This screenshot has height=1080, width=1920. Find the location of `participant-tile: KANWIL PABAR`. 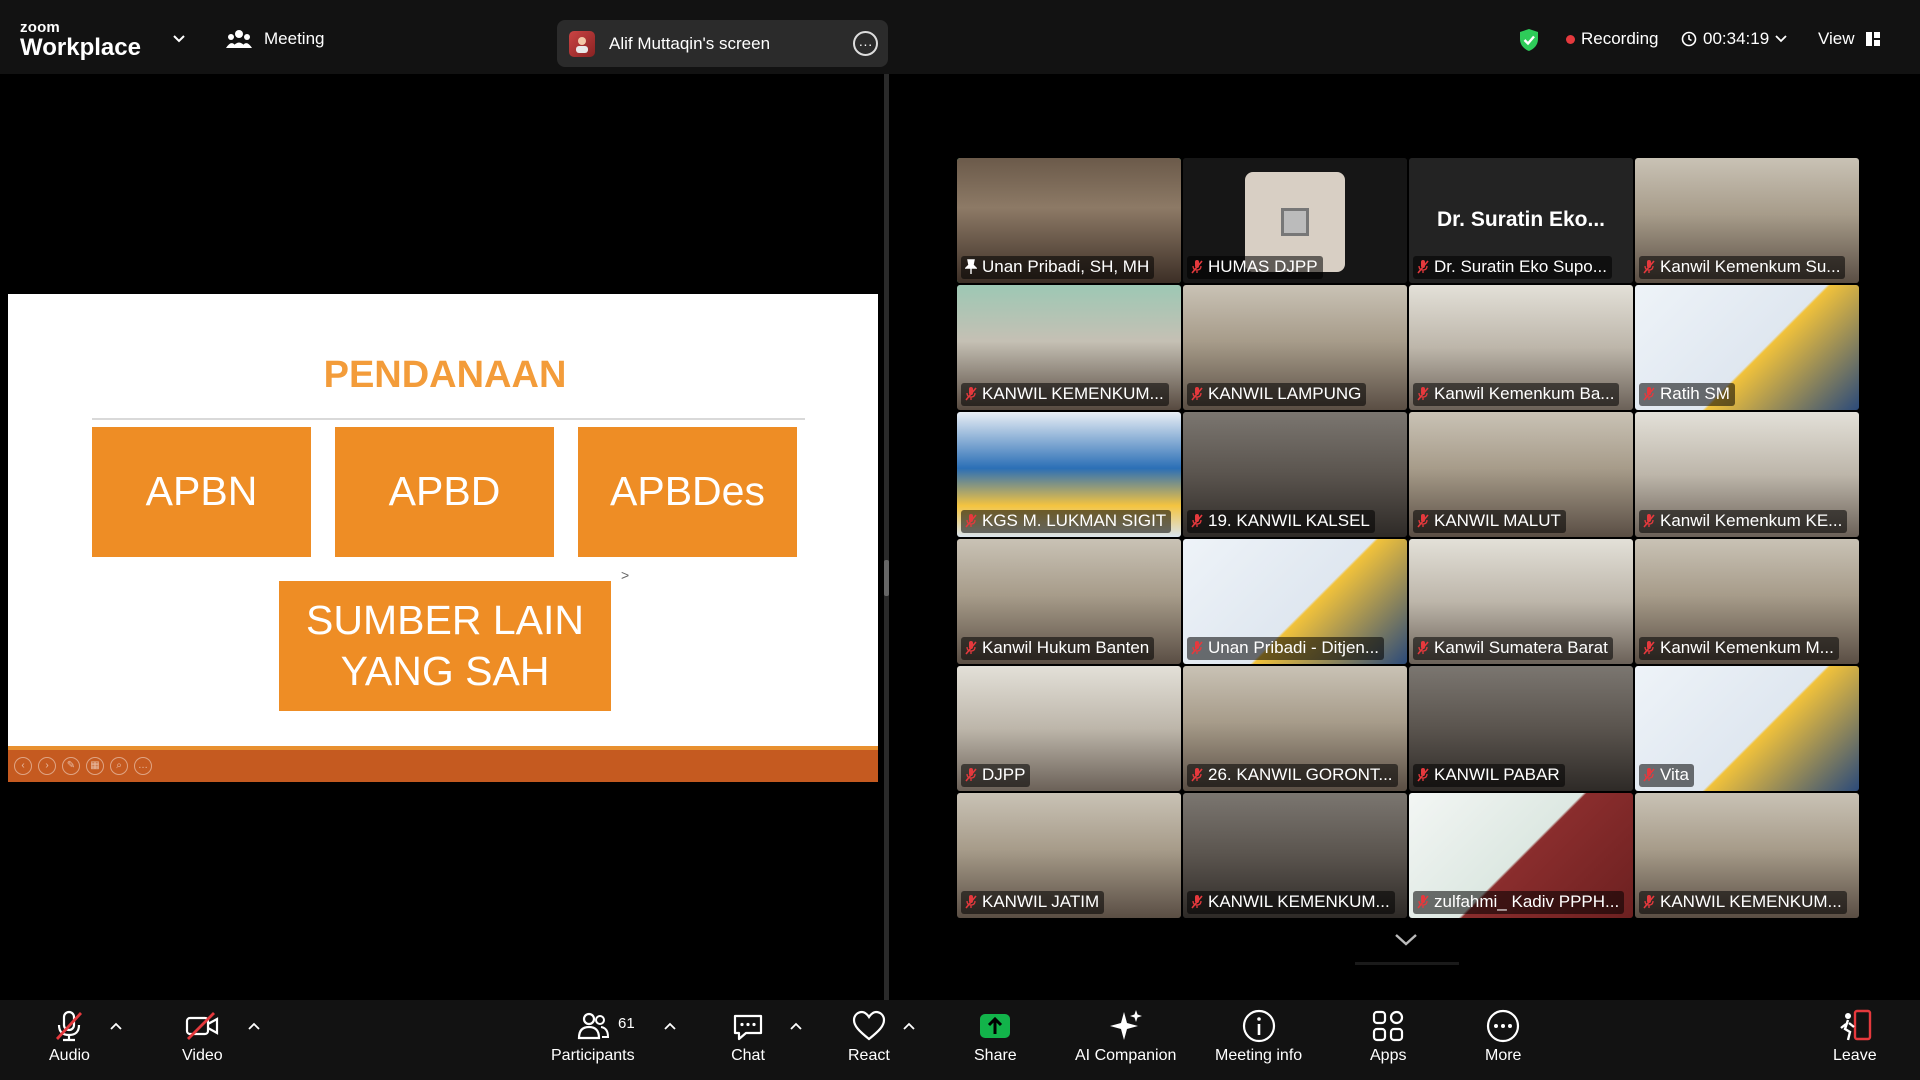

participant-tile: KANWIL PABAR is located at coordinates (1521, 728).